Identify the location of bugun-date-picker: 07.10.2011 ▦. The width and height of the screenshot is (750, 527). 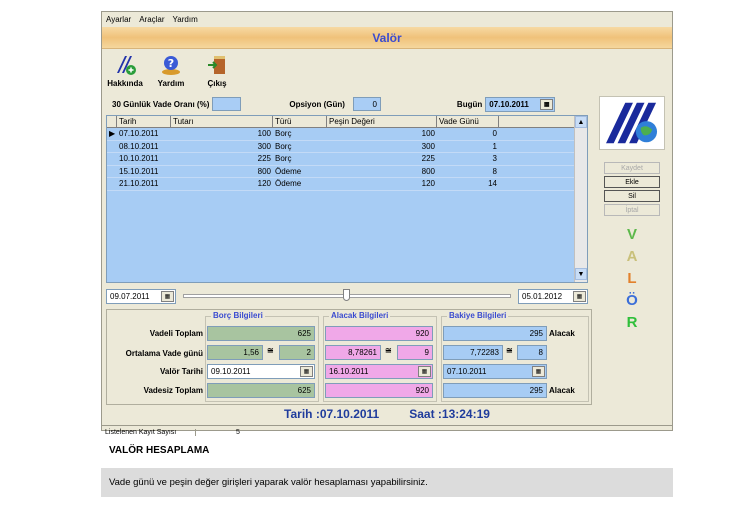
(520, 104).